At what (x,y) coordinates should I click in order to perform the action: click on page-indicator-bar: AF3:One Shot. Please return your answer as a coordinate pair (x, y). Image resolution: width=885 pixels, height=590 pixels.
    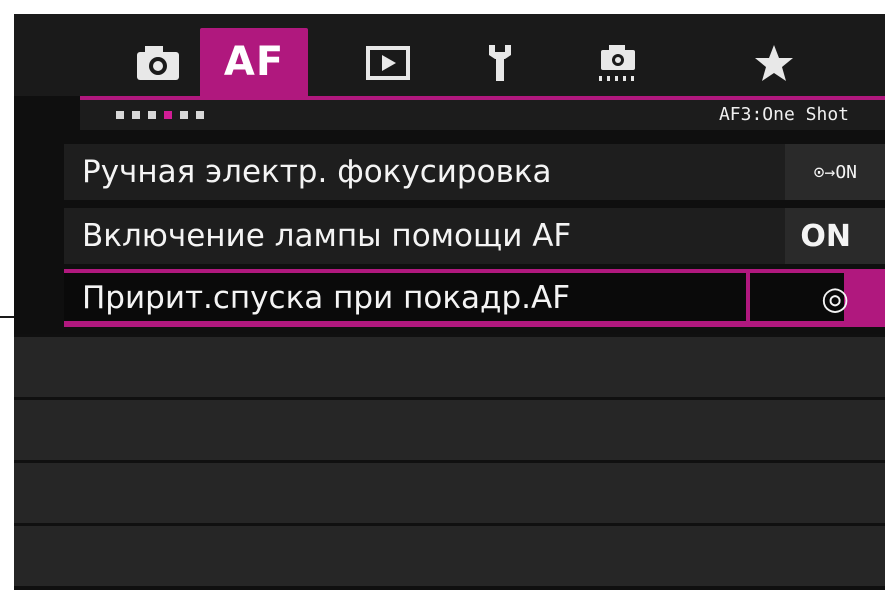
    Looking at the image, I should click on (482, 115).